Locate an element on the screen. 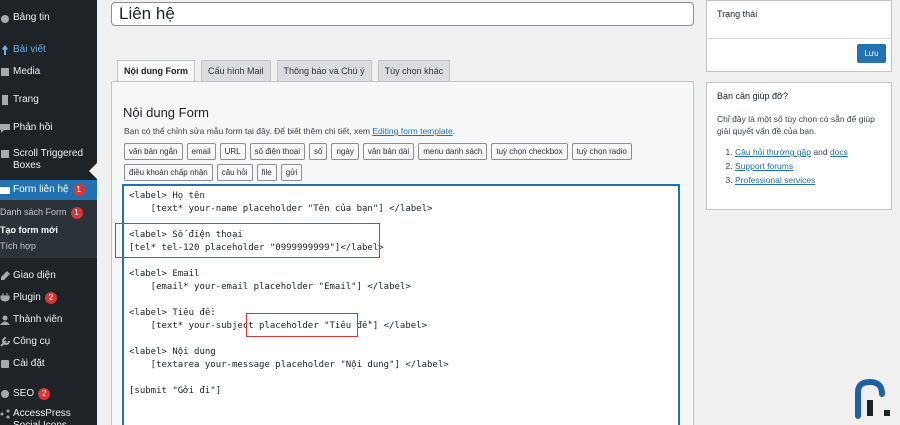 The height and width of the screenshot is (425, 900). watermark-logo-icon is located at coordinates (872, 398).